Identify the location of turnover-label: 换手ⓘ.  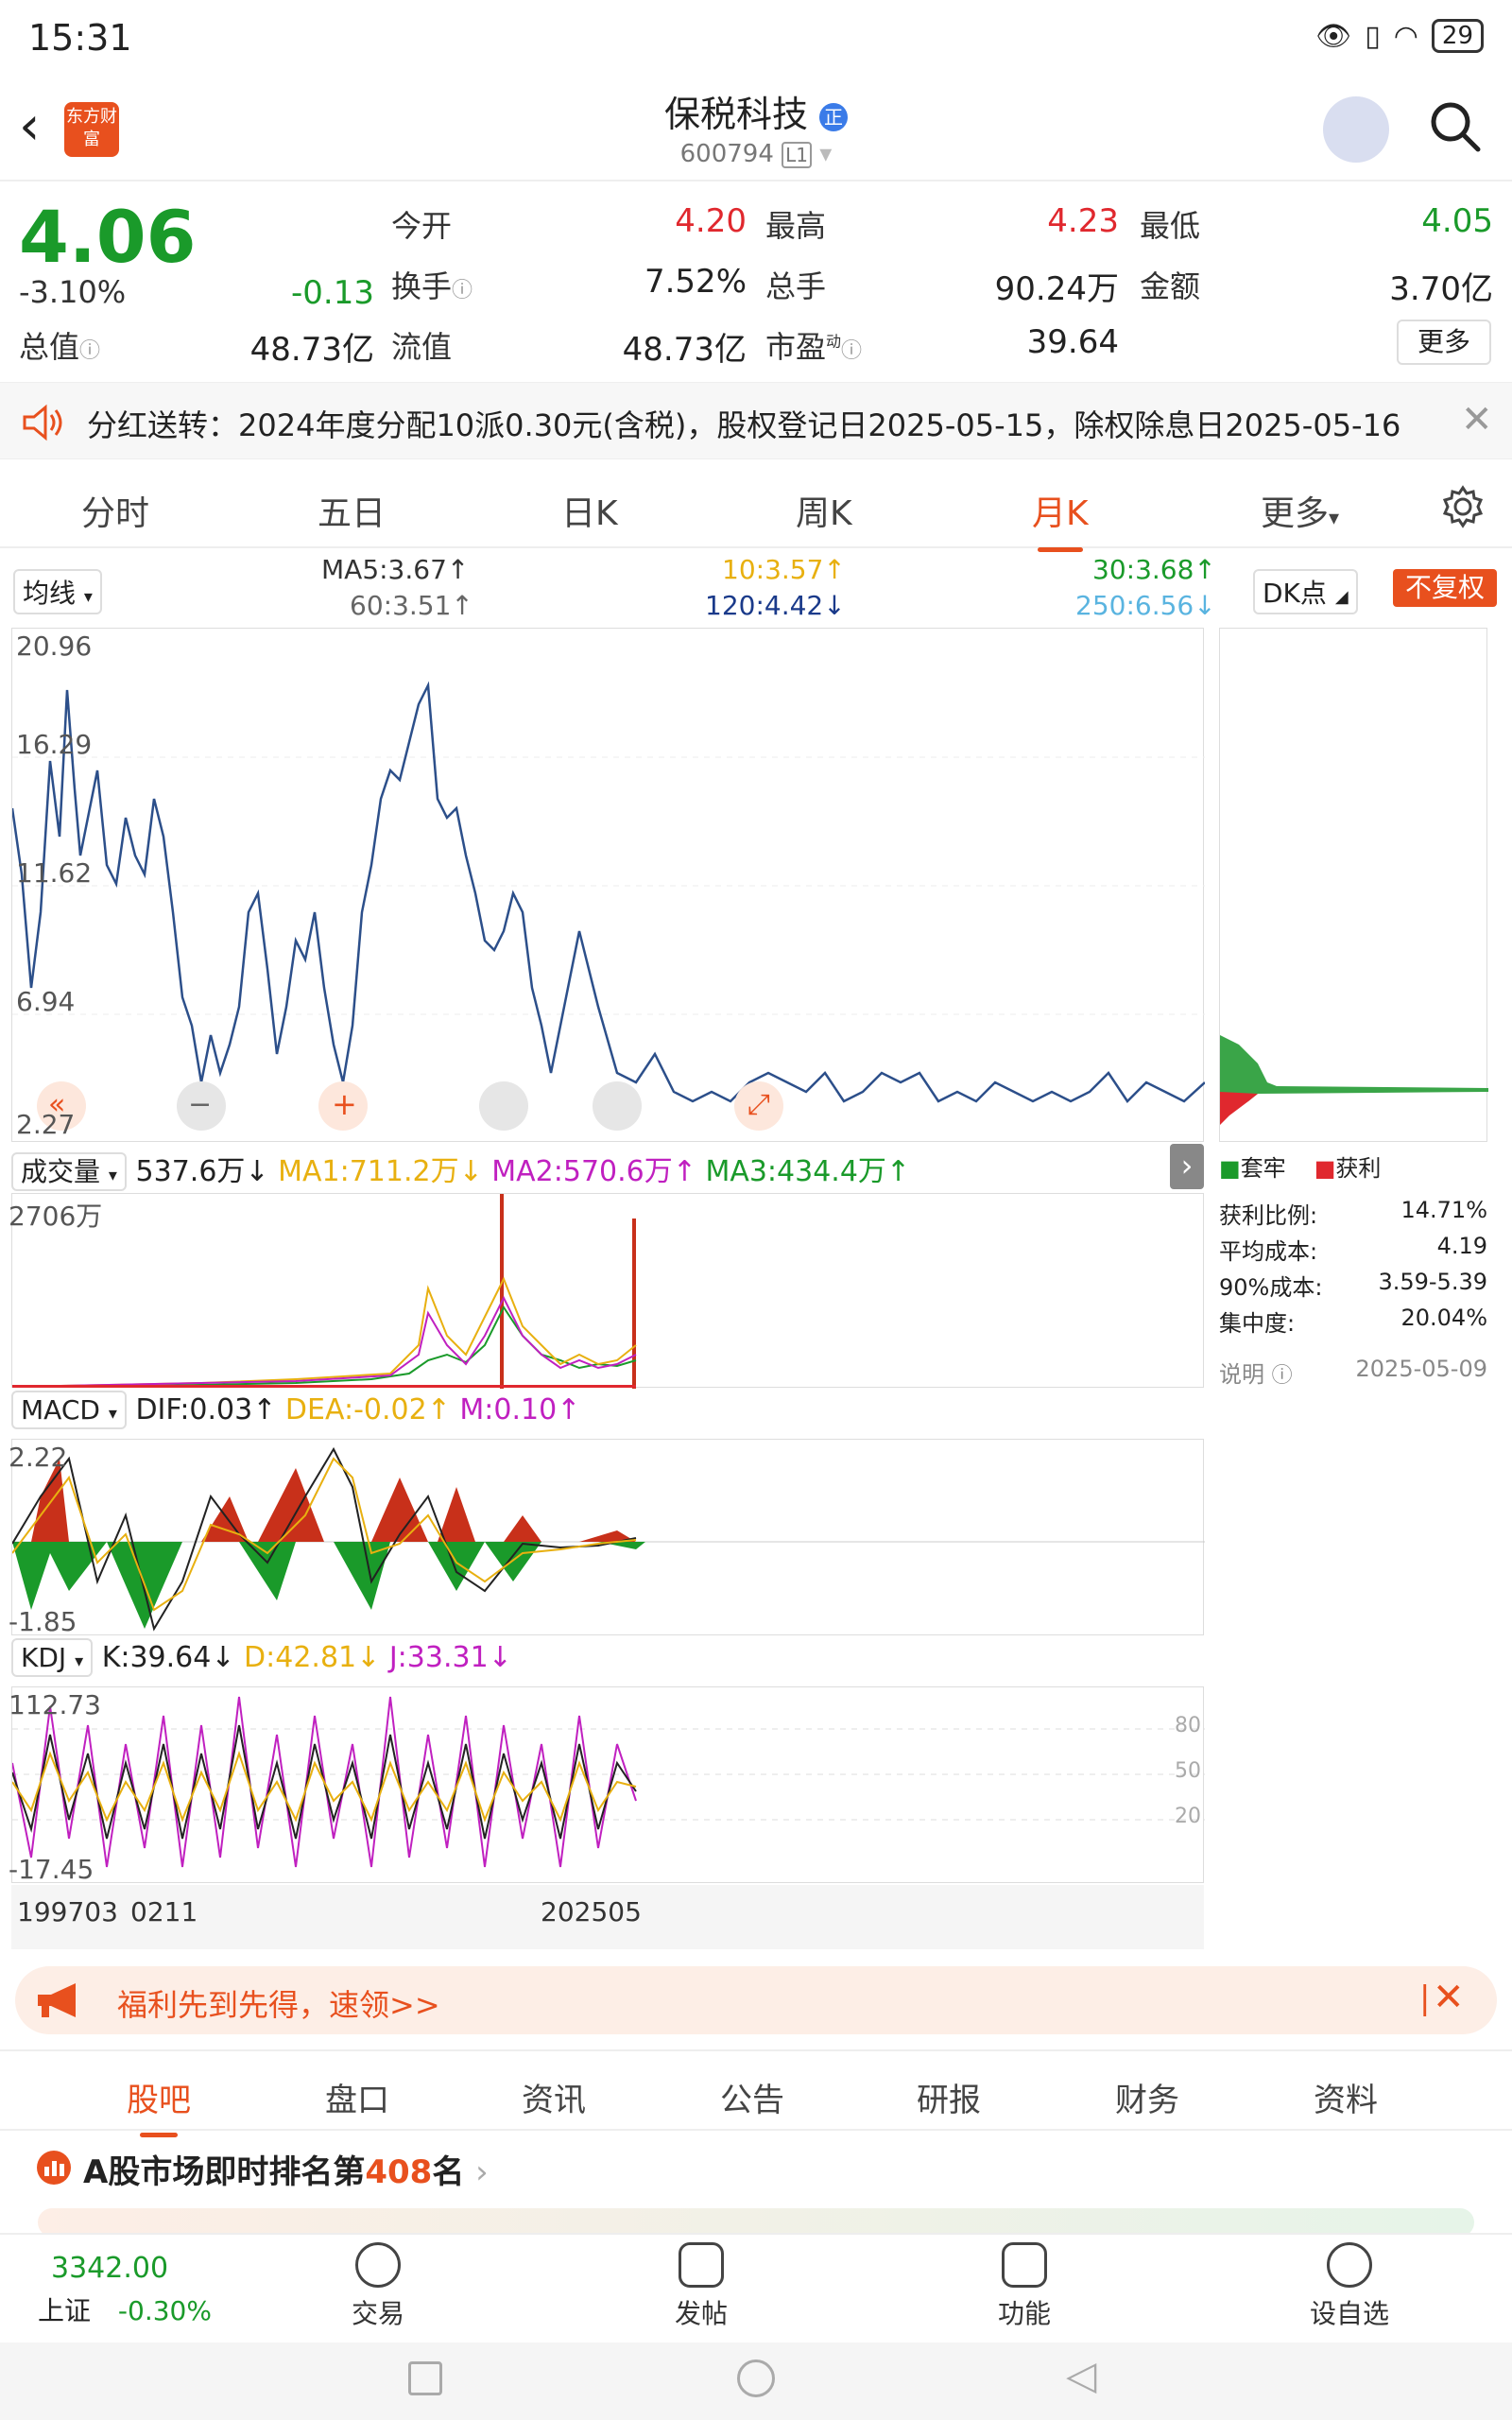
(431, 284).